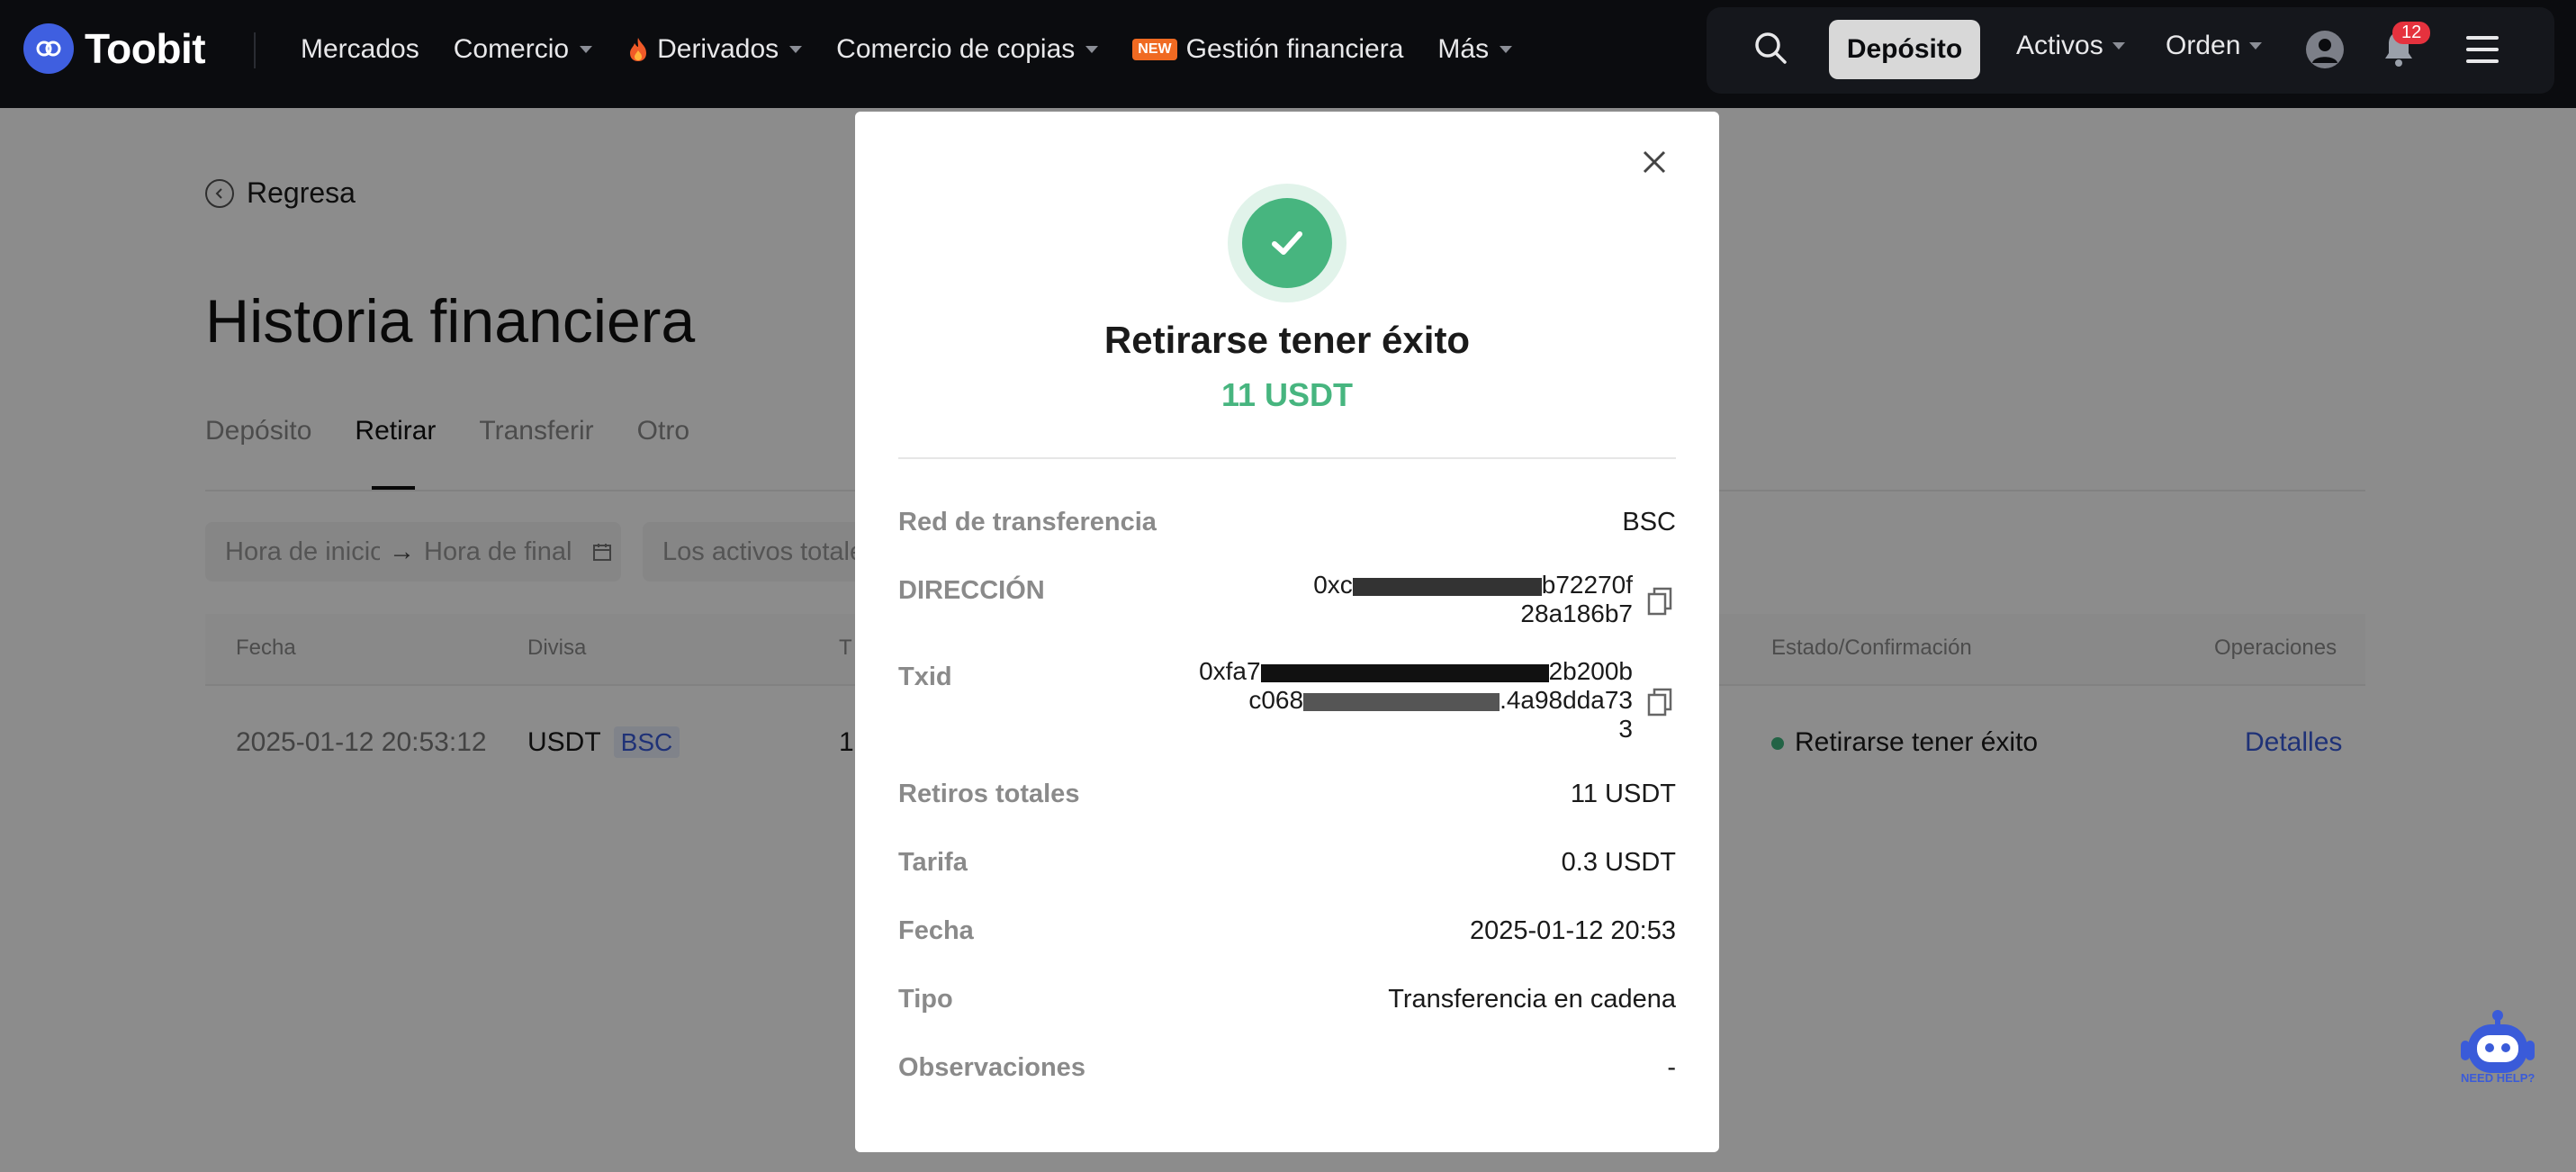  What do you see at coordinates (936, 930) in the screenshot?
I see `date-label: Fecha` at bounding box center [936, 930].